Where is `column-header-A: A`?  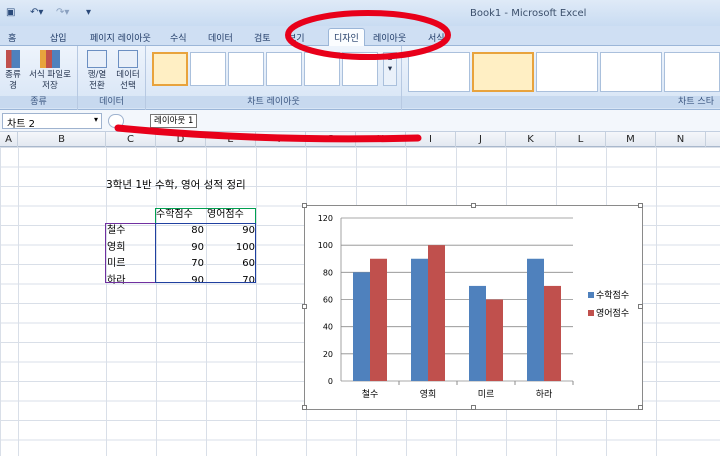 column-header-A: A is located at coordinates (9, 139).